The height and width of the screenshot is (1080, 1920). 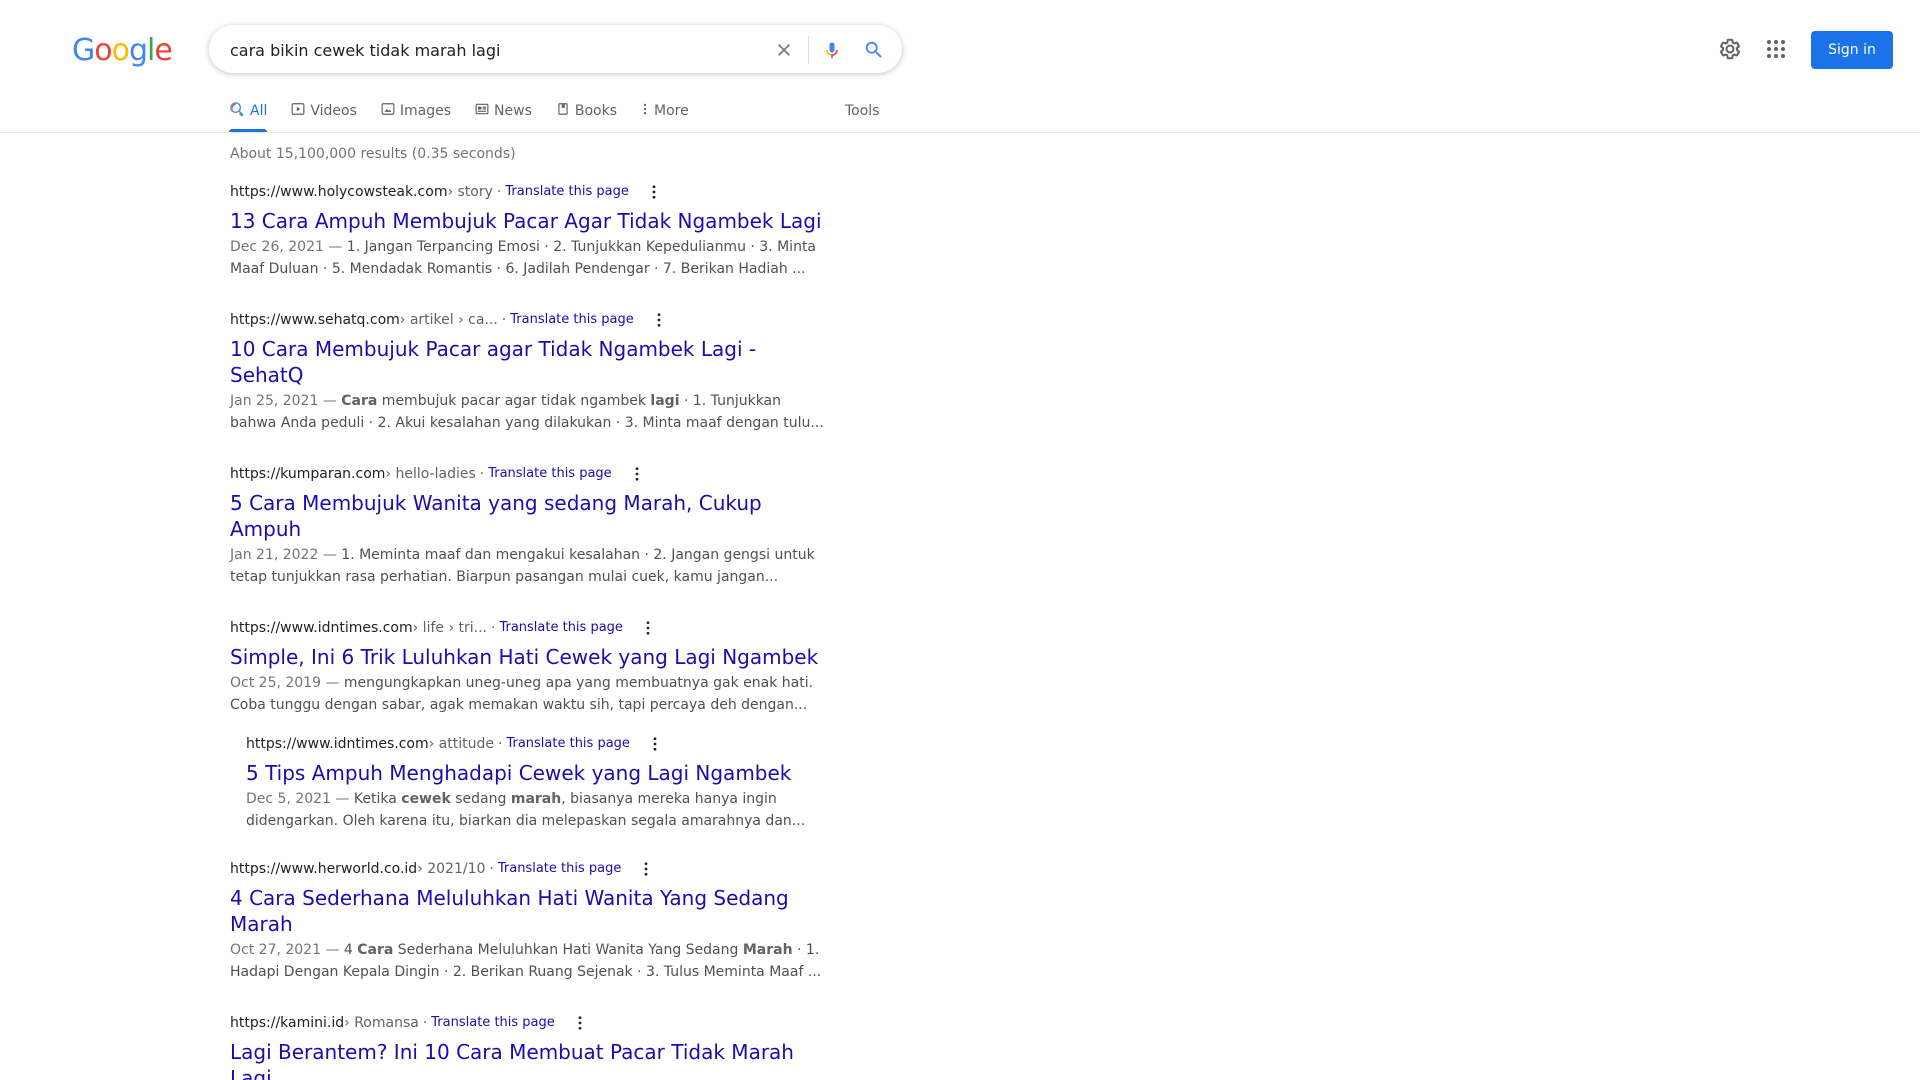 What do you see at coordinates (324, 111) in the screenshot?
I see `tab-videos: Videos` at bounding box center [324, 111].